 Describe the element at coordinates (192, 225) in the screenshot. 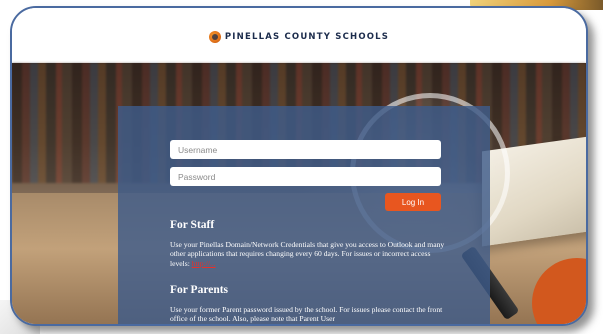

I see `staff-section-title: For Staff` at that location.